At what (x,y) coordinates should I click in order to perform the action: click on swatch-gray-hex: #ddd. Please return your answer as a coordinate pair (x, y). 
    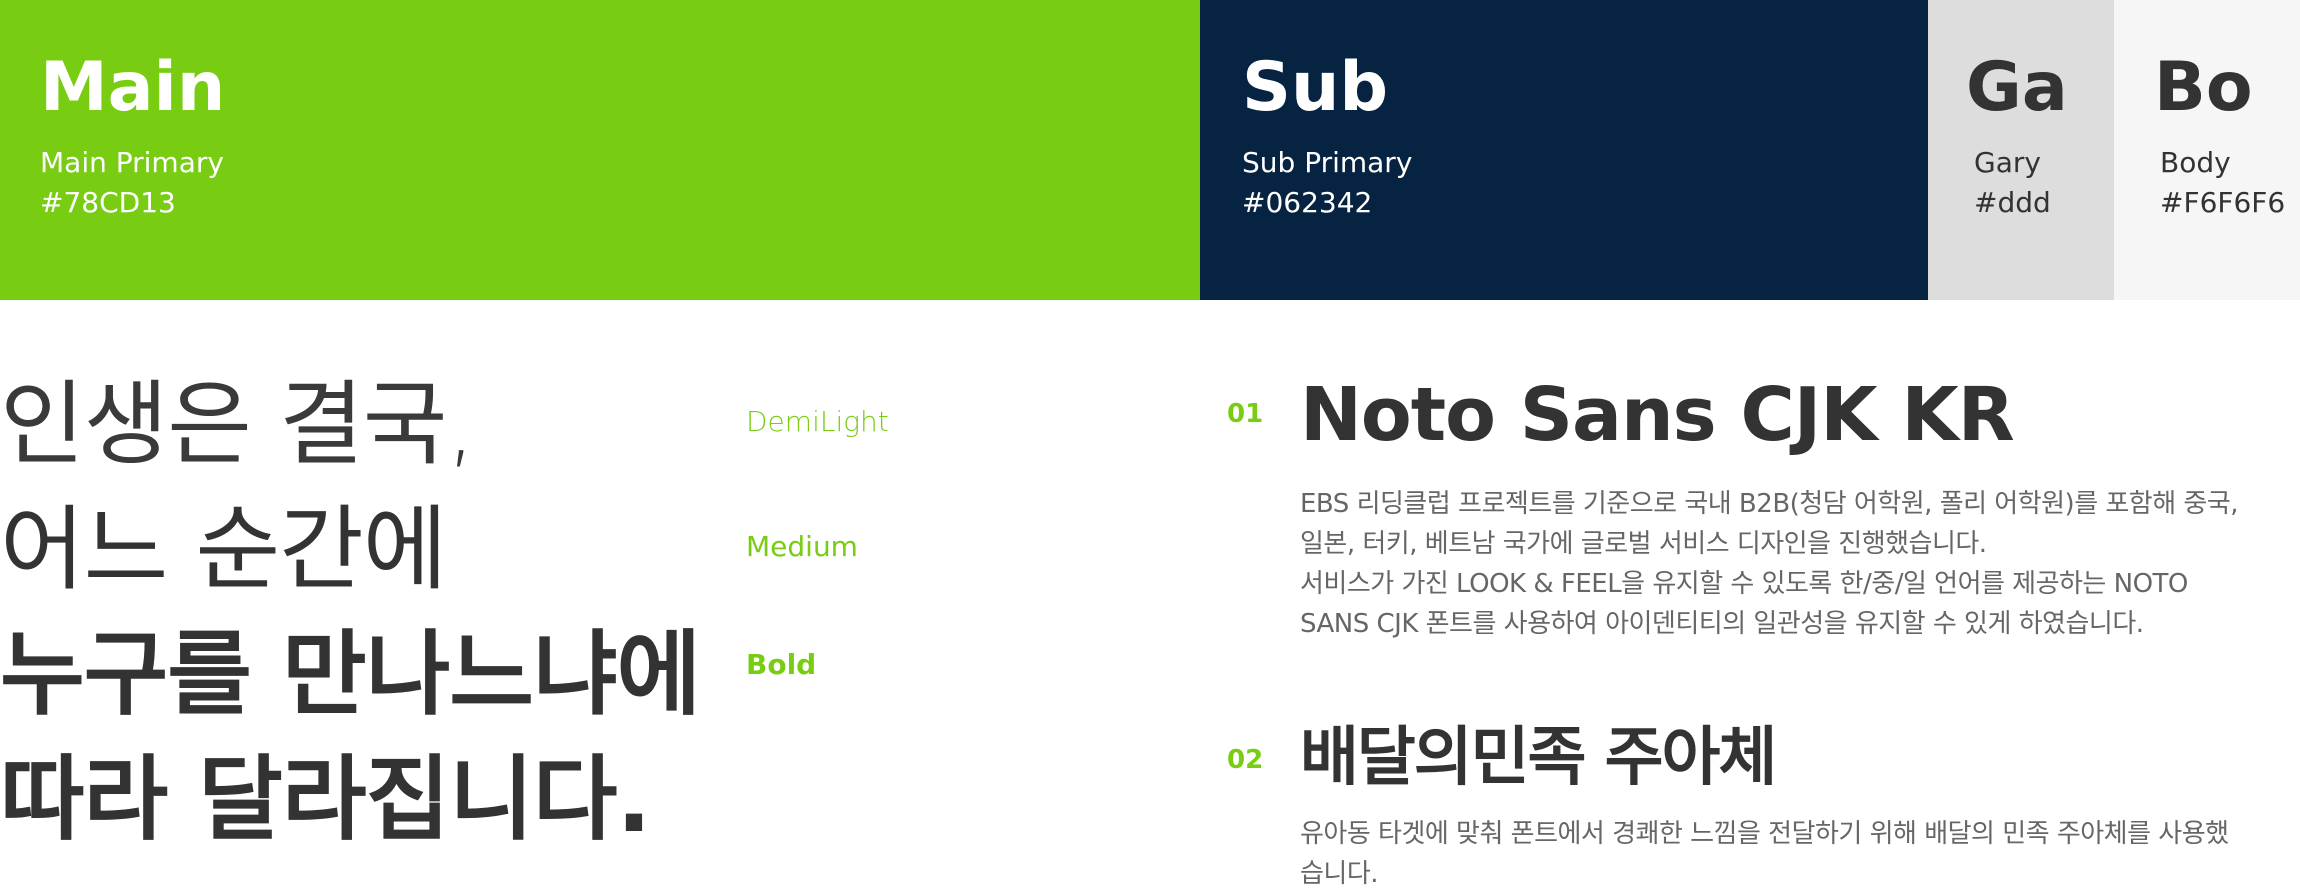
    Looking at the image, I should click on (2012, 202).